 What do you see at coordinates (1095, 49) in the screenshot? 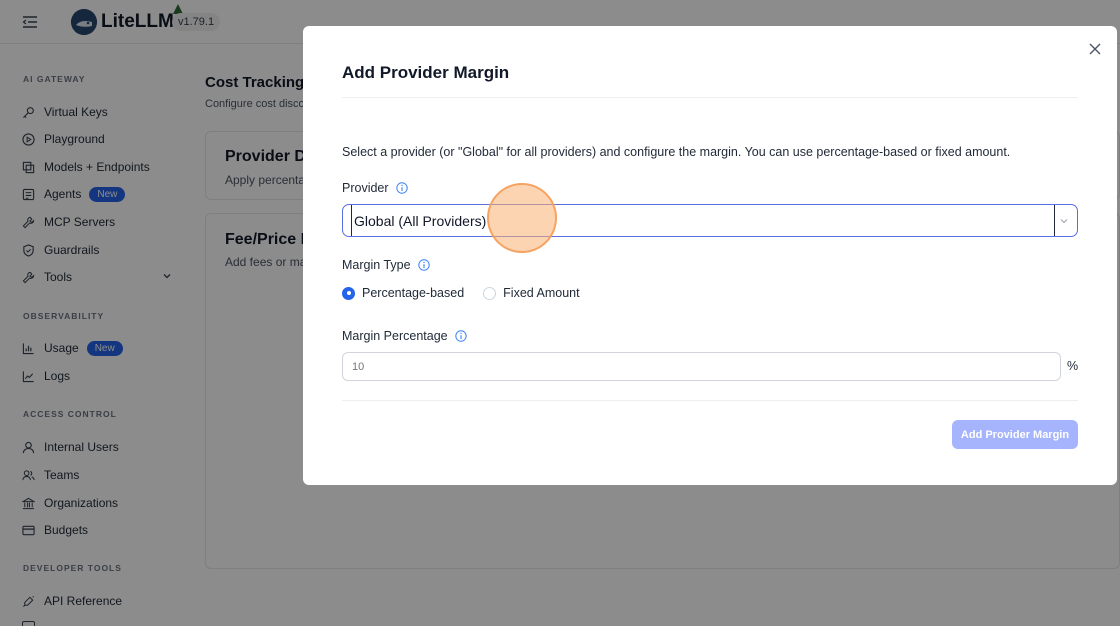
I see `close-icon` at bounding box center [1095, 49].